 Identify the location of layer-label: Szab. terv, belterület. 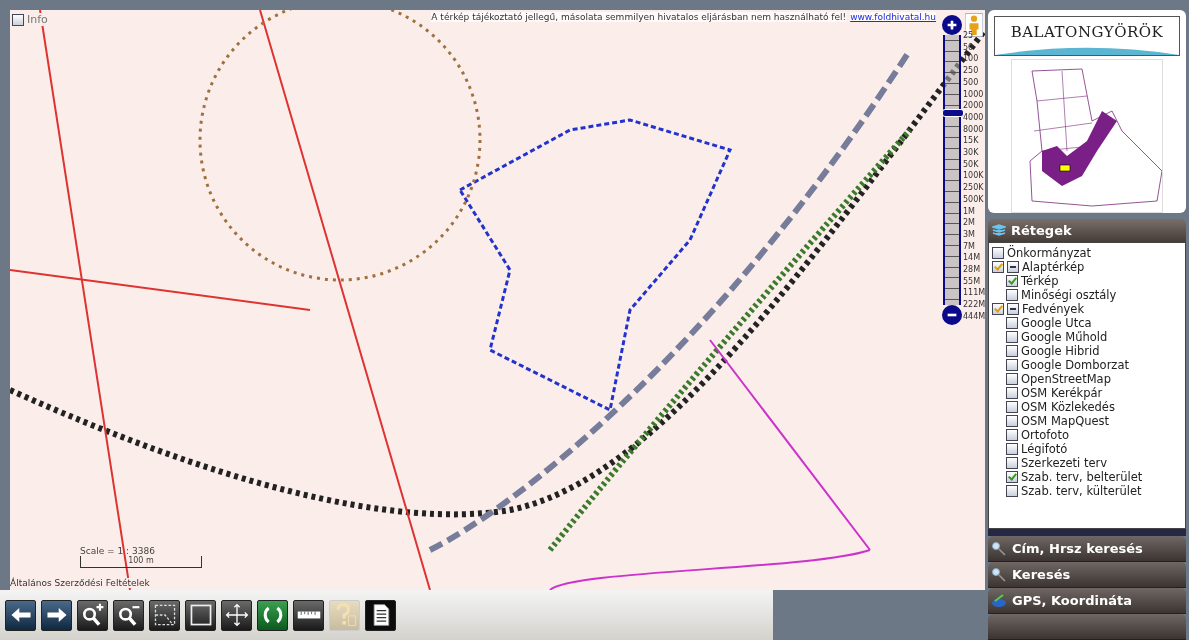
(1082, 476).